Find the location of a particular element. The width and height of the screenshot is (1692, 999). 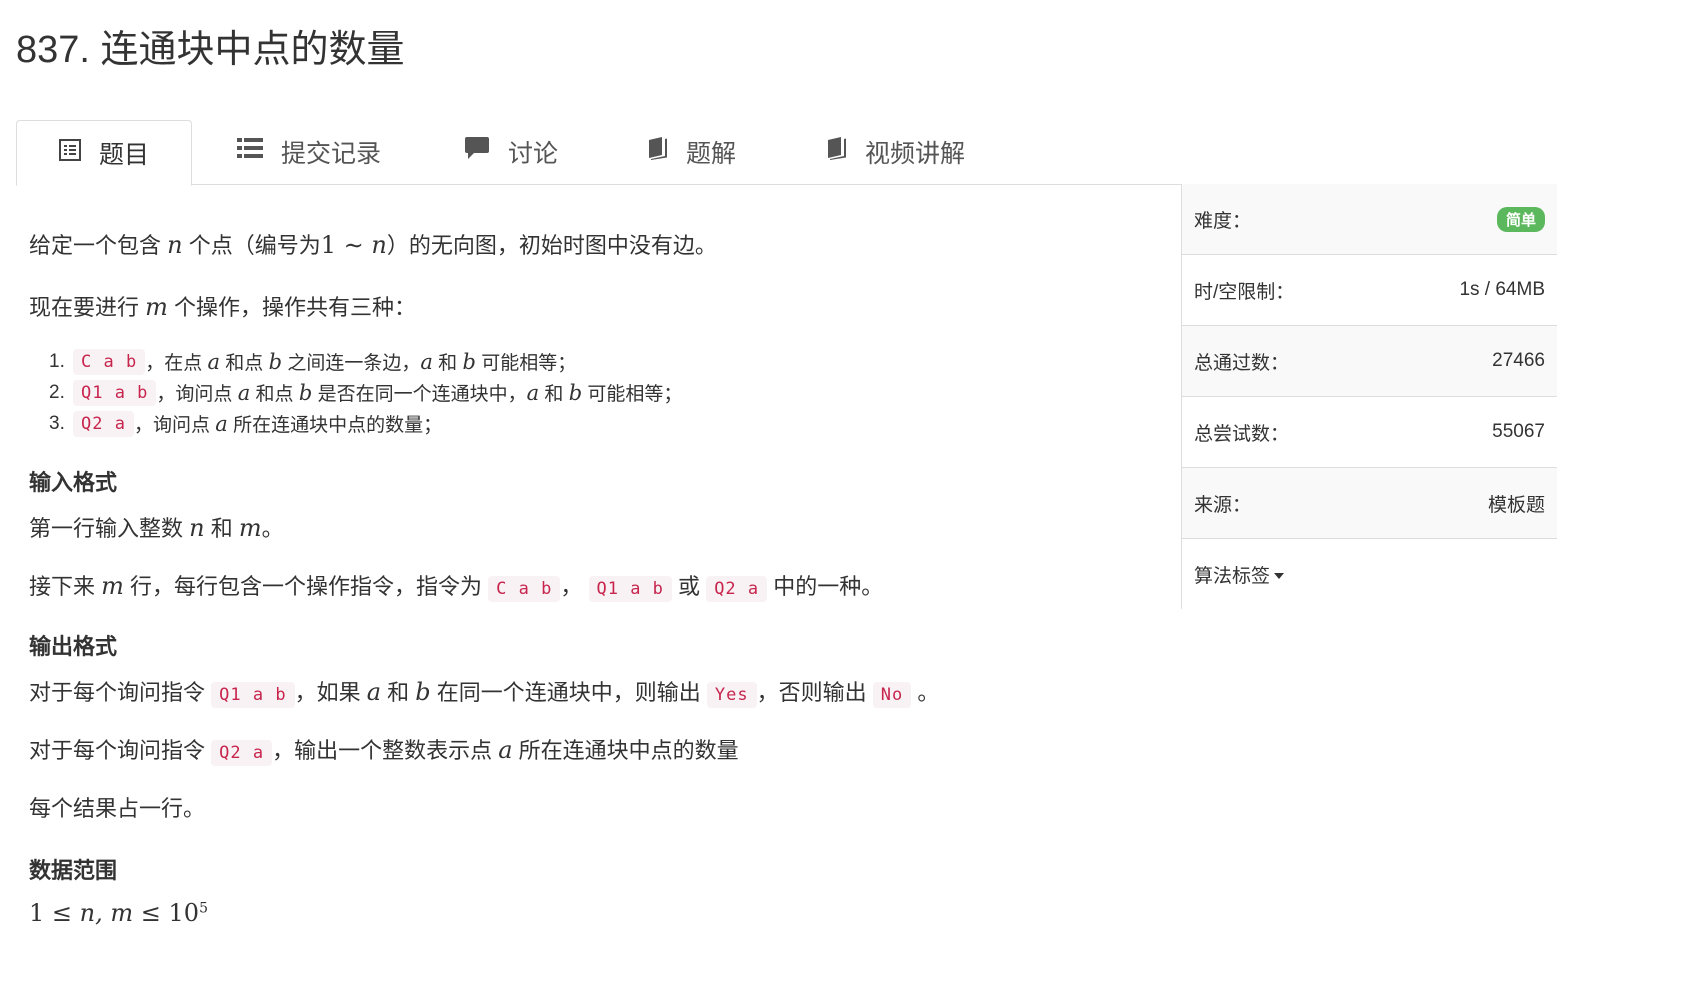

passed-row: 总通过数： 27466 is located at coordinates (1369, 361).